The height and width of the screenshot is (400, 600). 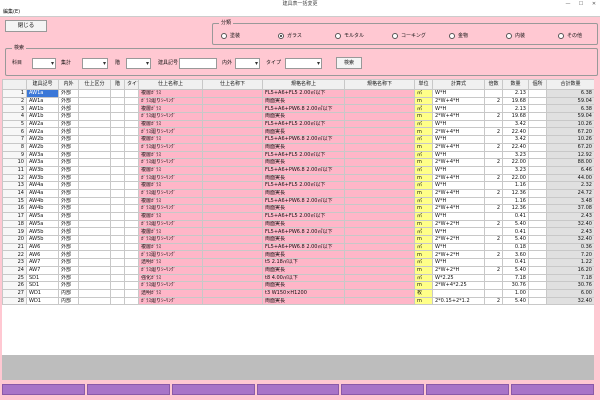 I want to click on table-cell: 透明ｶﾞﾗｽ, so click(x=170, y=262).